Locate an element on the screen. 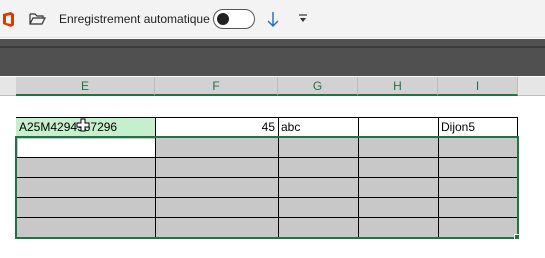 The image size is (545, 258). ribbon-divider is located at coordinates (272, 47).